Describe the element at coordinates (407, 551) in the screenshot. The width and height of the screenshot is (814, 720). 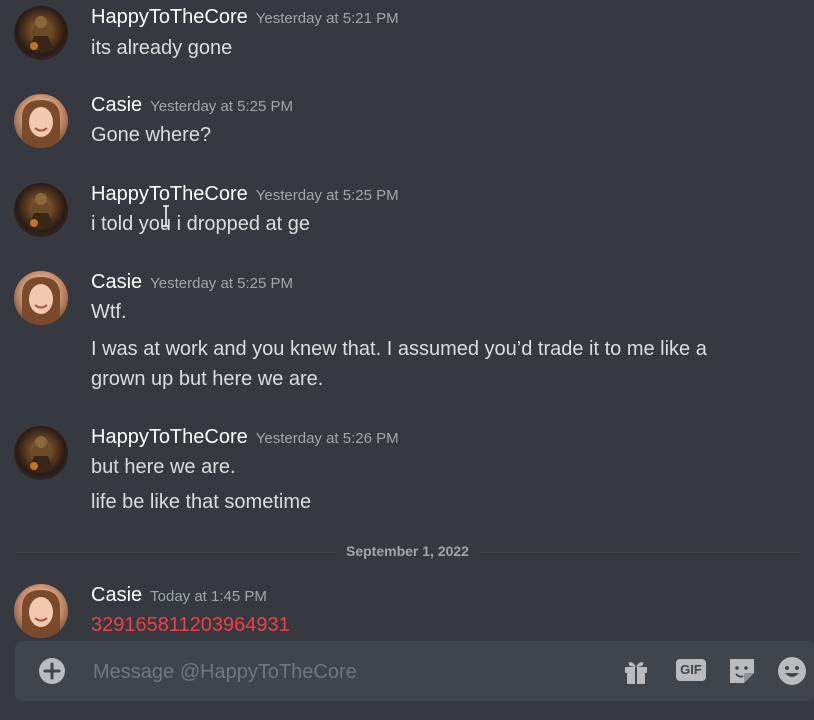
I see `date-divider-label: September 1, 2022` at that location.